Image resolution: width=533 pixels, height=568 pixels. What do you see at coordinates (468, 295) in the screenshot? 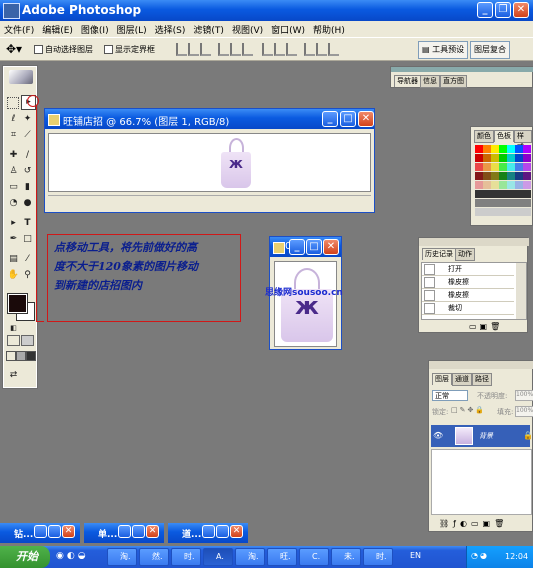
I see `history-item: 橡皮擦` at bounding box center [468, 295].